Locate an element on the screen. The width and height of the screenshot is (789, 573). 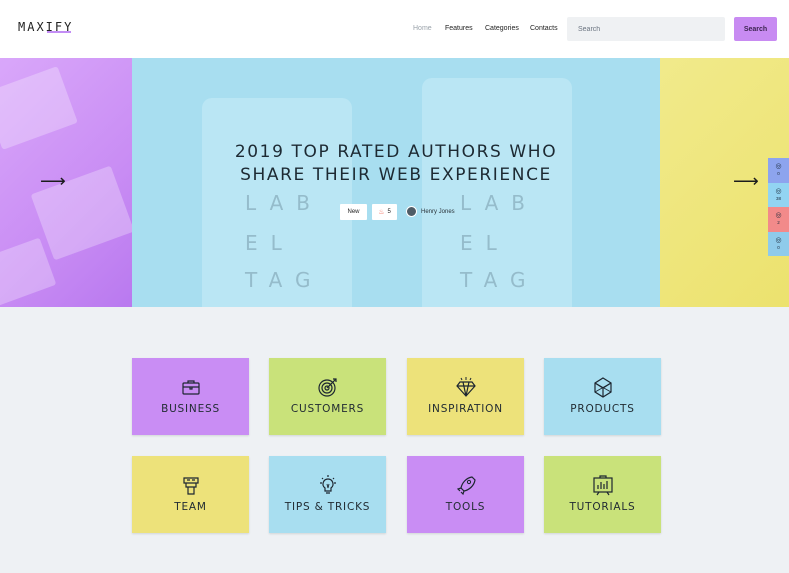
pinterest-icon: ◎ is located at coordinates (778, 216).